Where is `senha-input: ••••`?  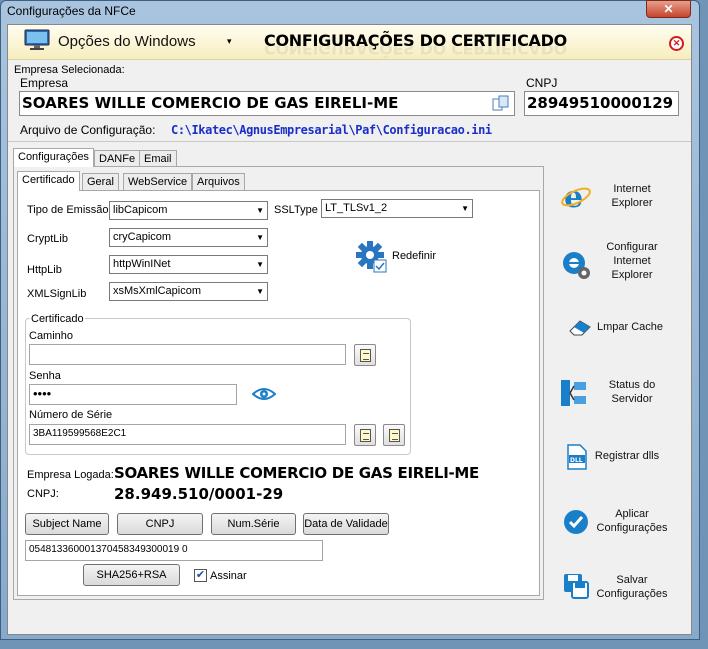 senha-input: •••• is located at coordinates (133, 394).